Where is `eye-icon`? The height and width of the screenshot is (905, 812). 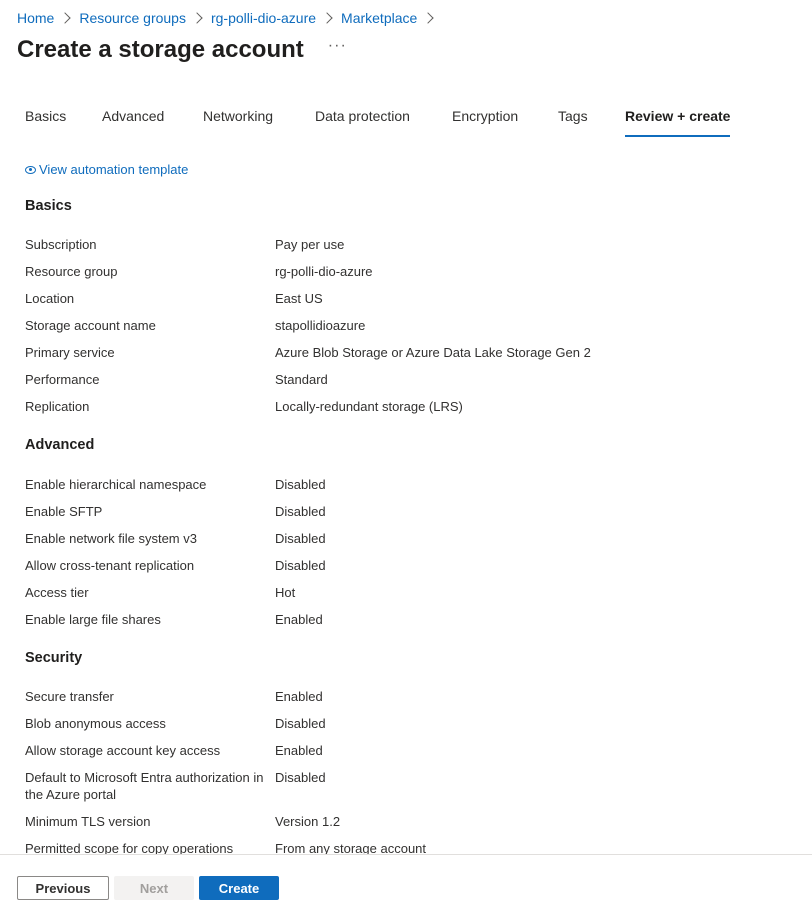 eye-icon is located at coordinates (30, 169).